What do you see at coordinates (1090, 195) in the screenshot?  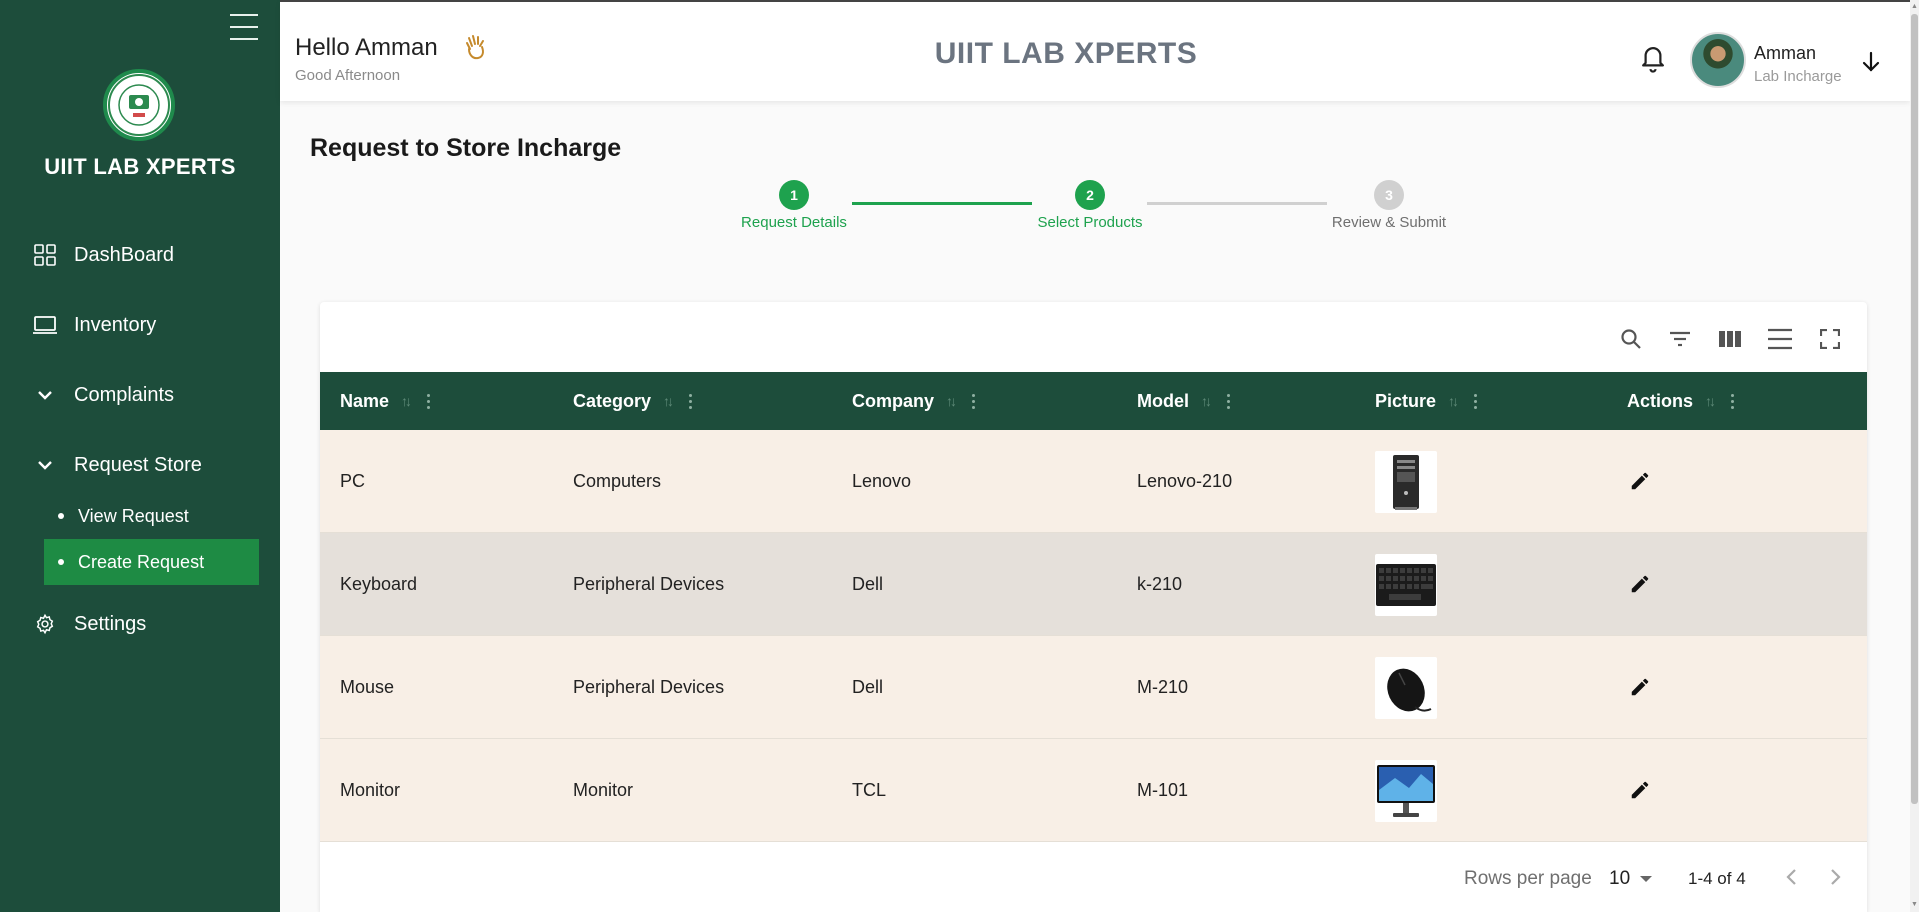 I see `step-2-circle: 2` at bounding box center [1090, 195].